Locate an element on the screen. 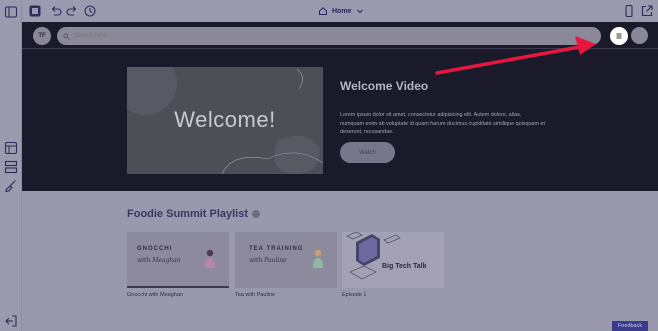 Image resolution: width=658 pixels, height=331 pixels. hamburger-icon is located at coordinates (619, 36).